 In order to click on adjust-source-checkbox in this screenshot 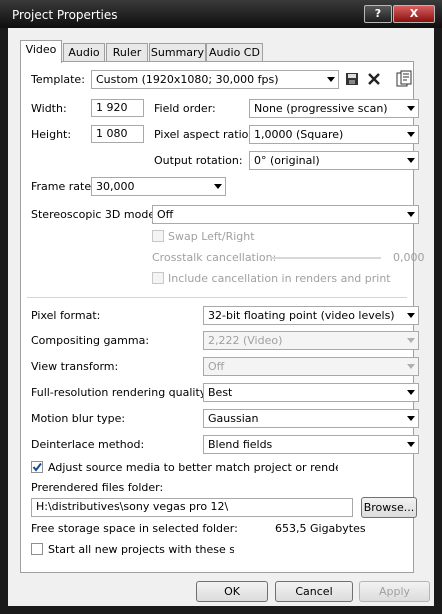, I will do `click(37, 467)`.